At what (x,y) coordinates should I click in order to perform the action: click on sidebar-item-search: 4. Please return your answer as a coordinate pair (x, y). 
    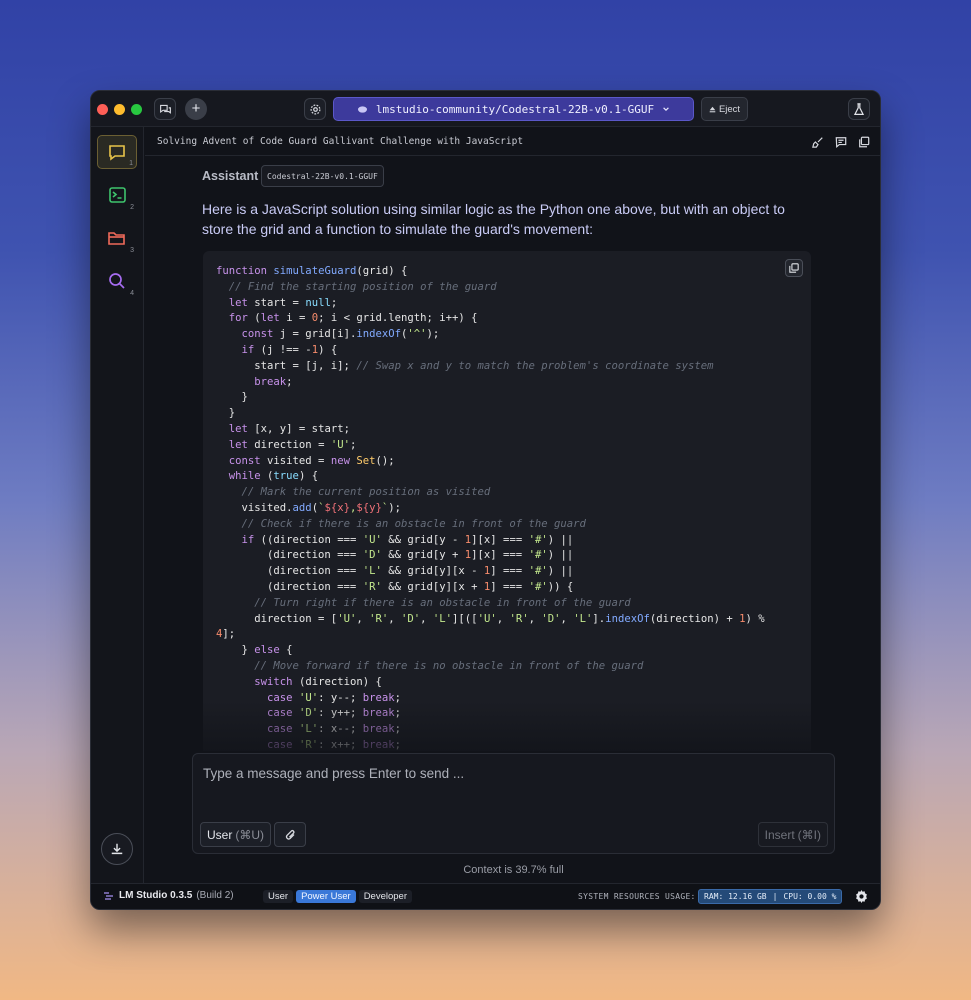
    Looking at the image, I should click on (117, 281).